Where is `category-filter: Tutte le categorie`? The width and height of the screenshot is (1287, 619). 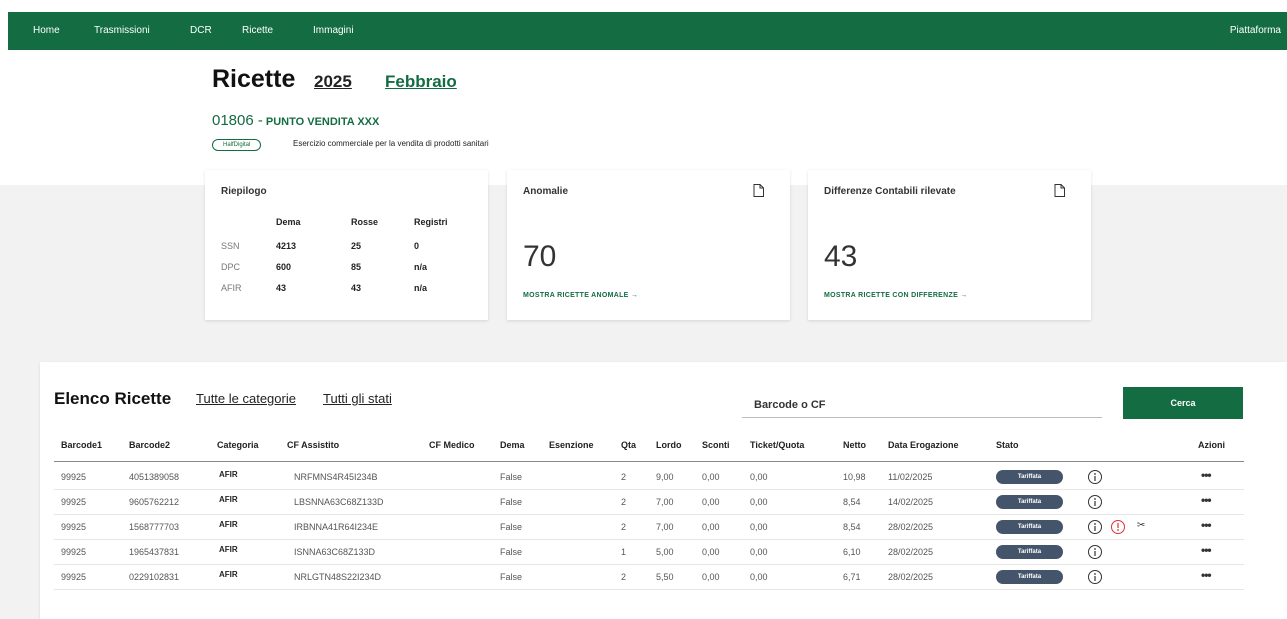
category-filter: Tutte le categorie is located at coordinates (246, 398).